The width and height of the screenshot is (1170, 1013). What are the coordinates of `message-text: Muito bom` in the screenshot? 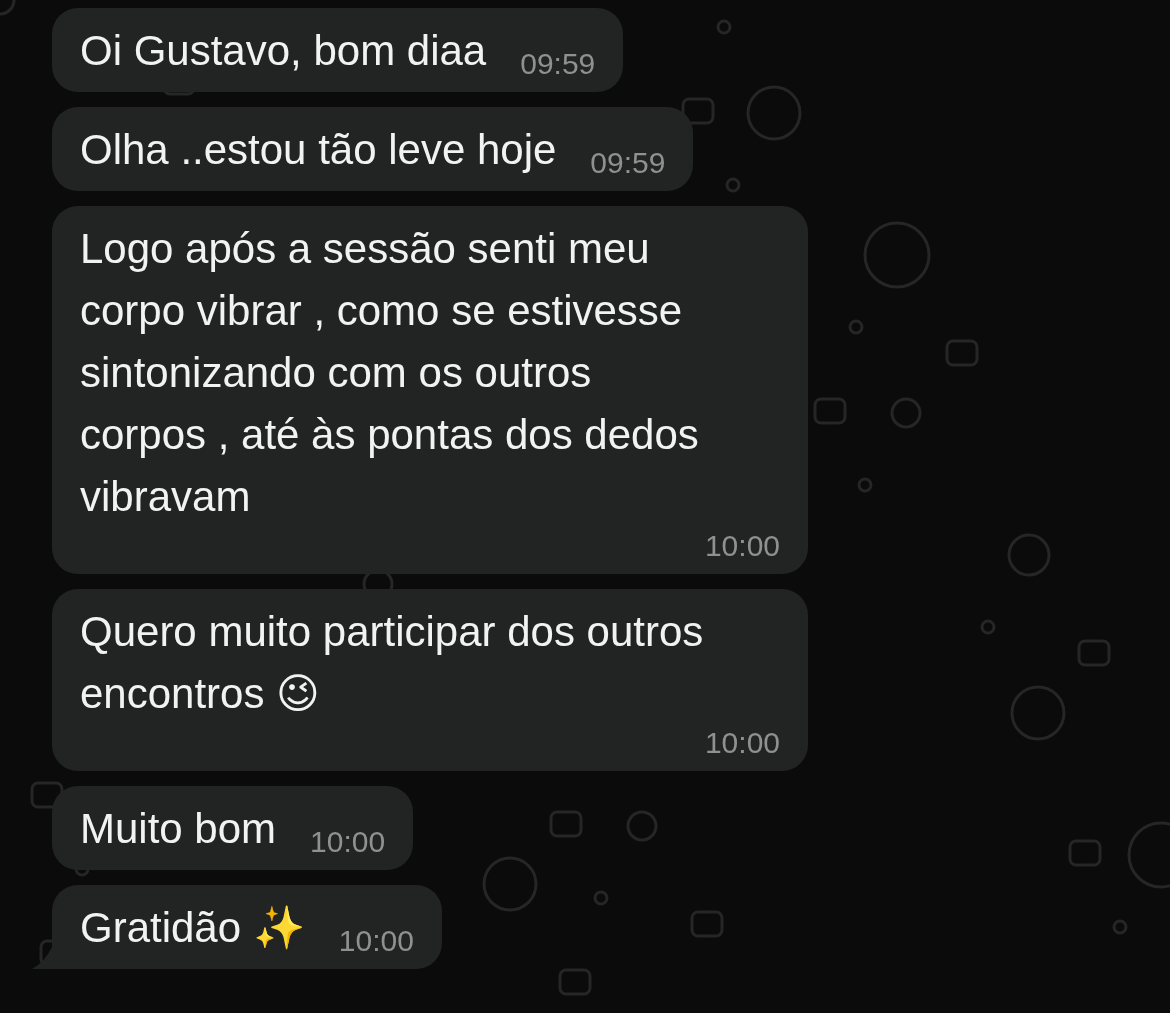 It's located at (178, 829).